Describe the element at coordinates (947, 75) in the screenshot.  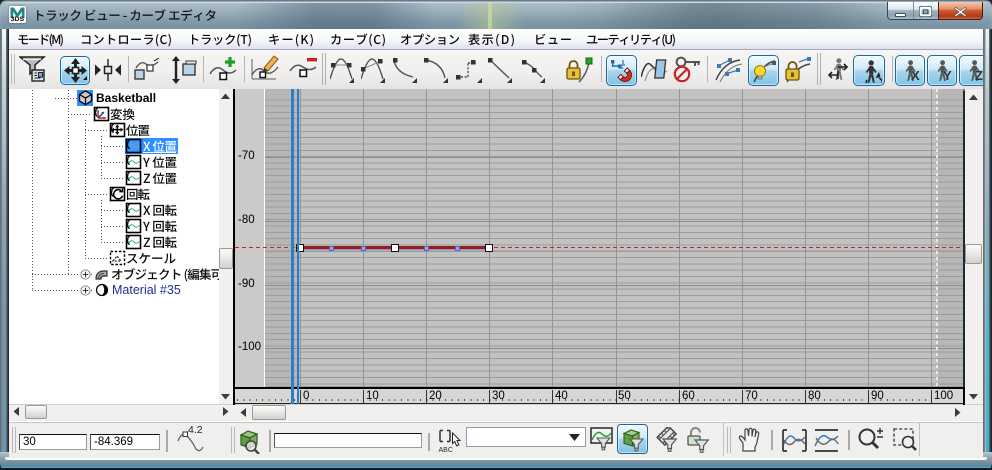
I see `svg-text: Y` at that location.